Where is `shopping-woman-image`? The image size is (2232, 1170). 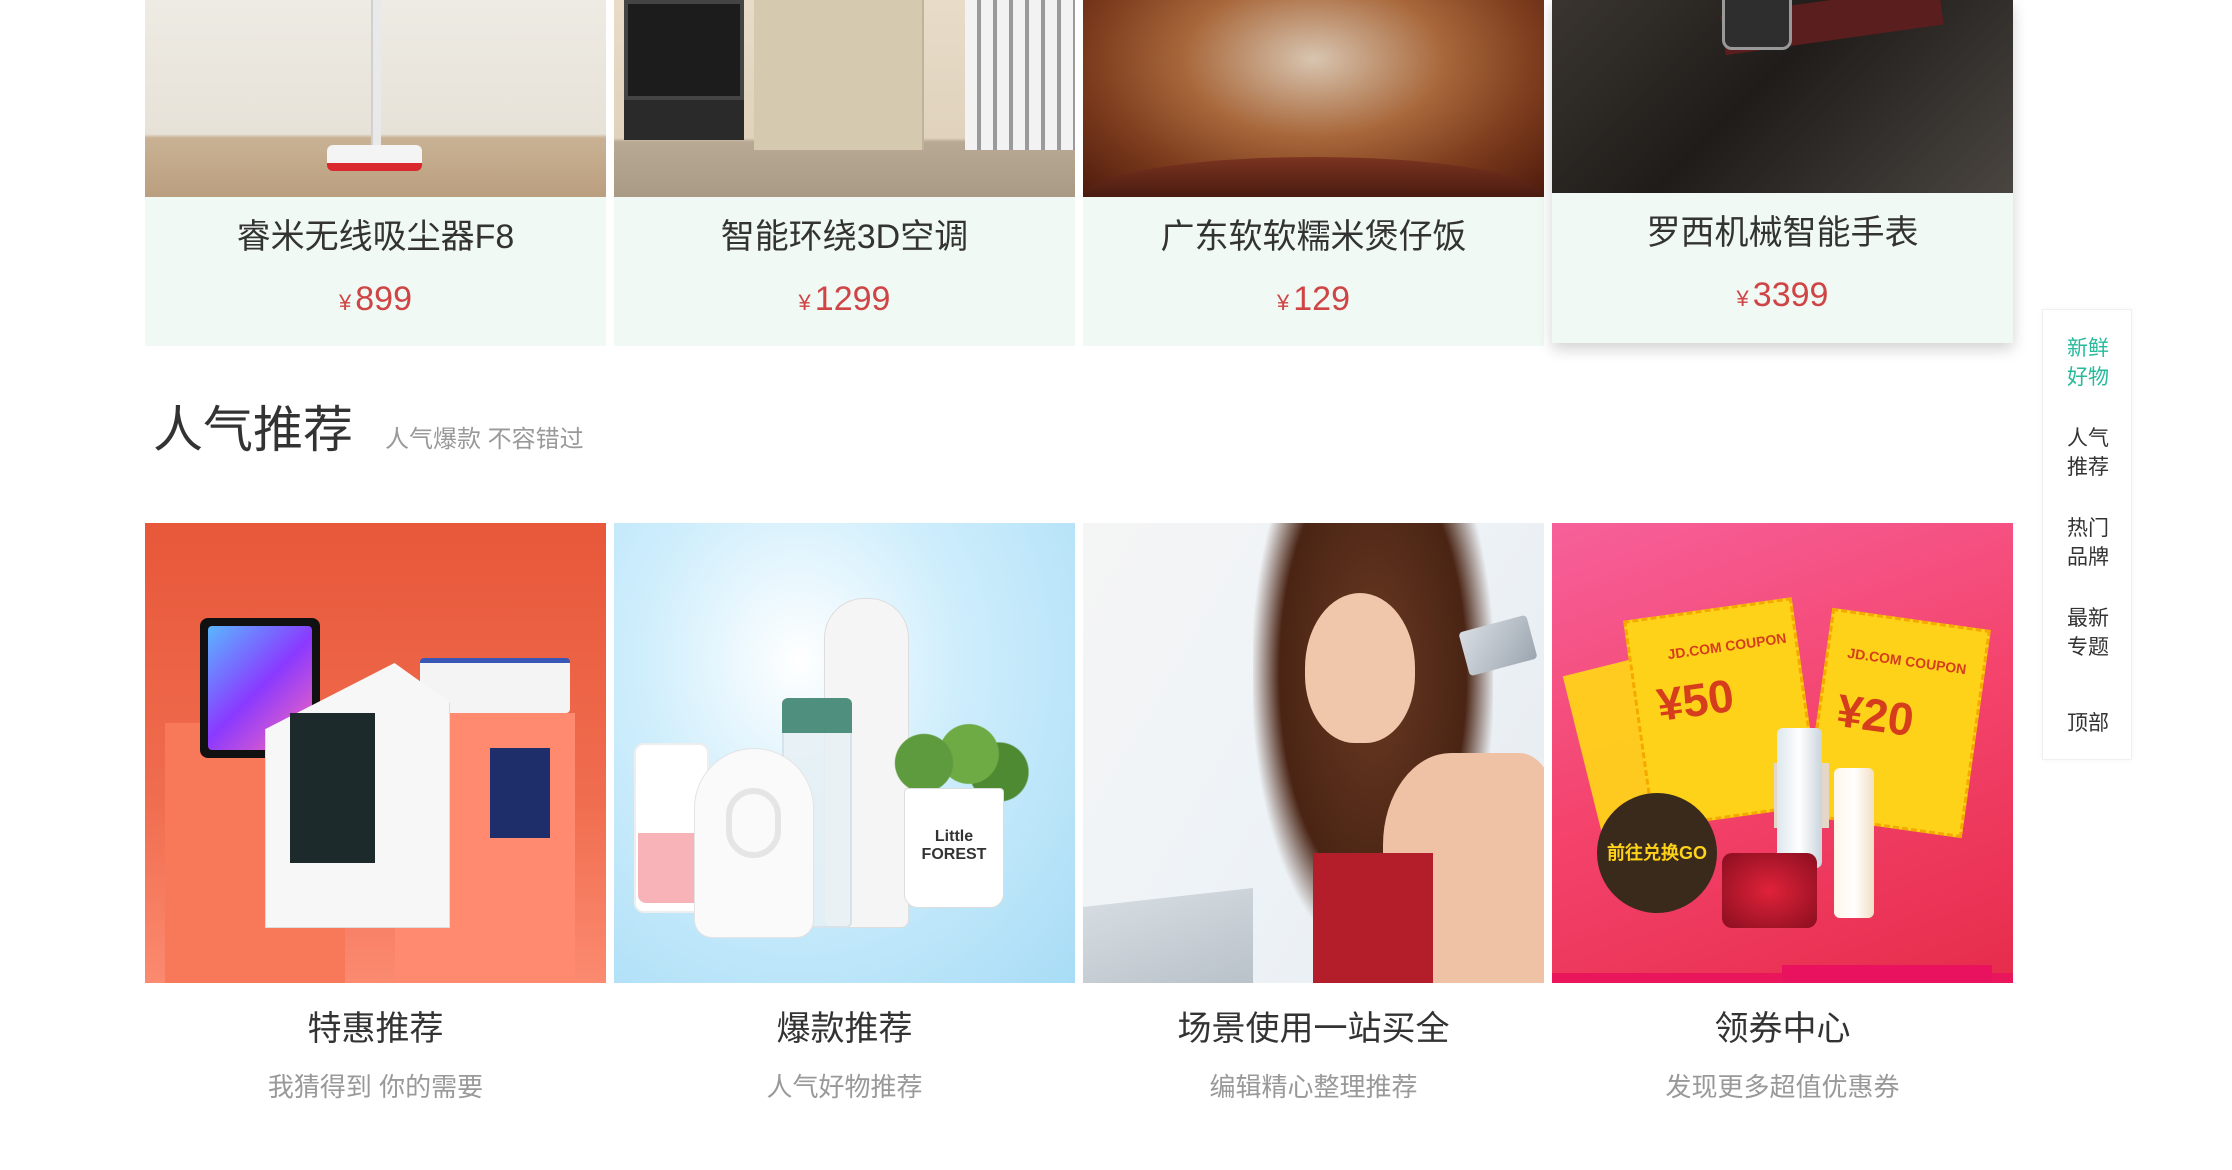
shopping-woman-image is located at coordinates (1313, 753).